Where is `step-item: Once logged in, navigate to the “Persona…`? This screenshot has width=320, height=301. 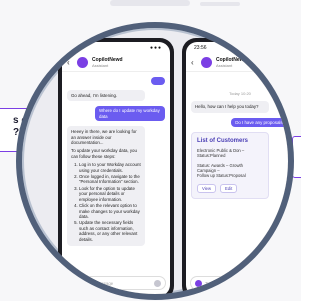
step-item: Once logged in, navigate to the “Persona… is located at coordinates (110, 179).